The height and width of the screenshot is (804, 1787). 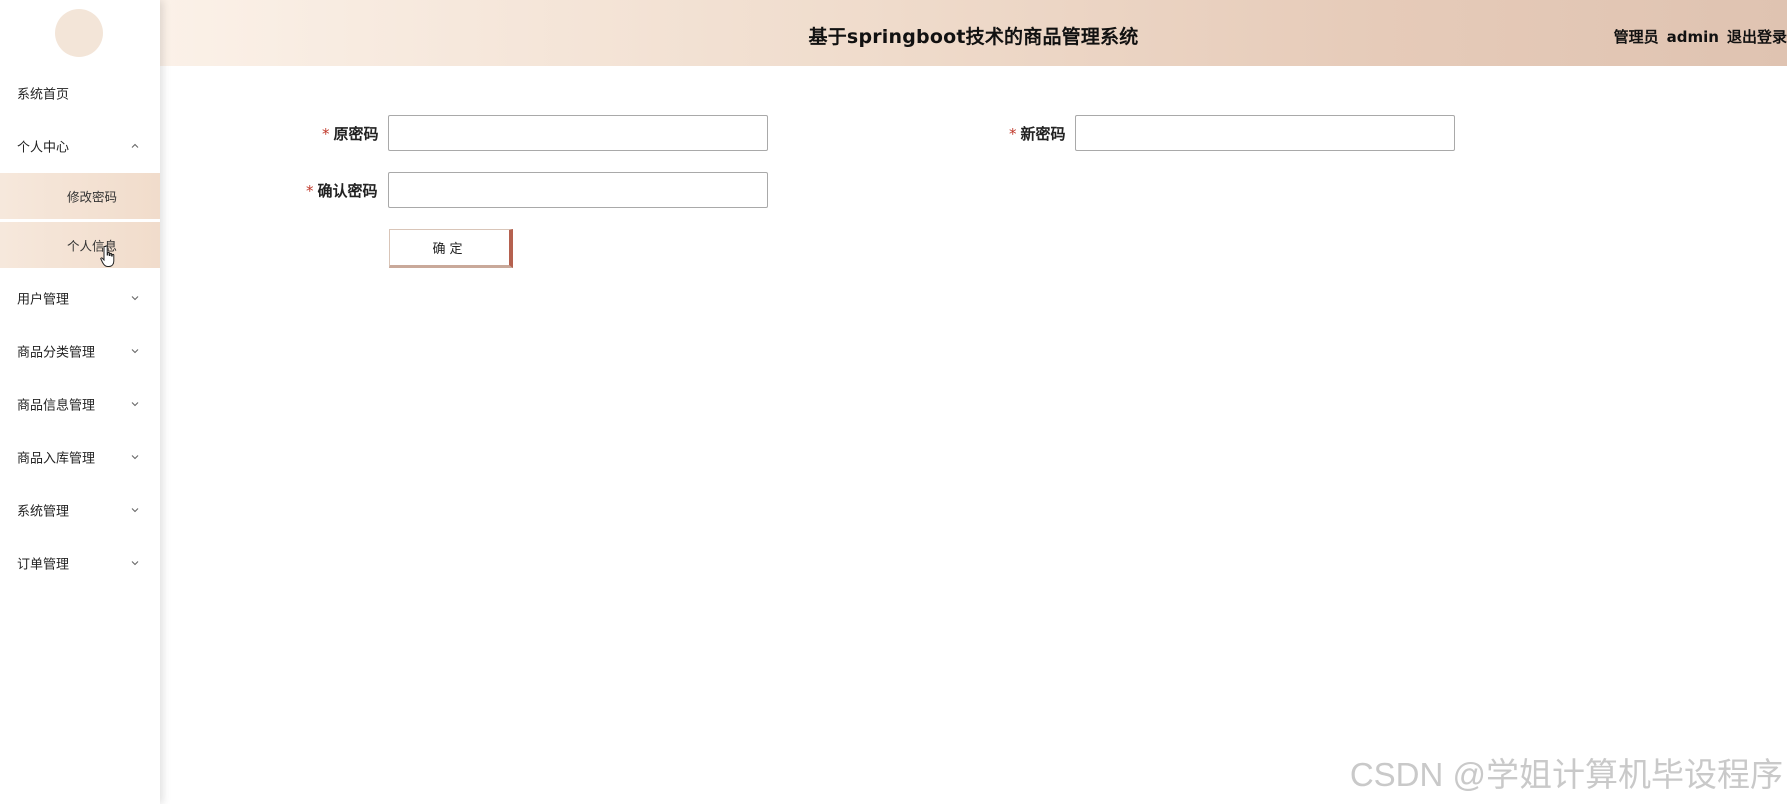 What do you see at coordinates (108, 257) in the screenshot?
I see `hand-cursor-icon` at bounding box center [108, 257].